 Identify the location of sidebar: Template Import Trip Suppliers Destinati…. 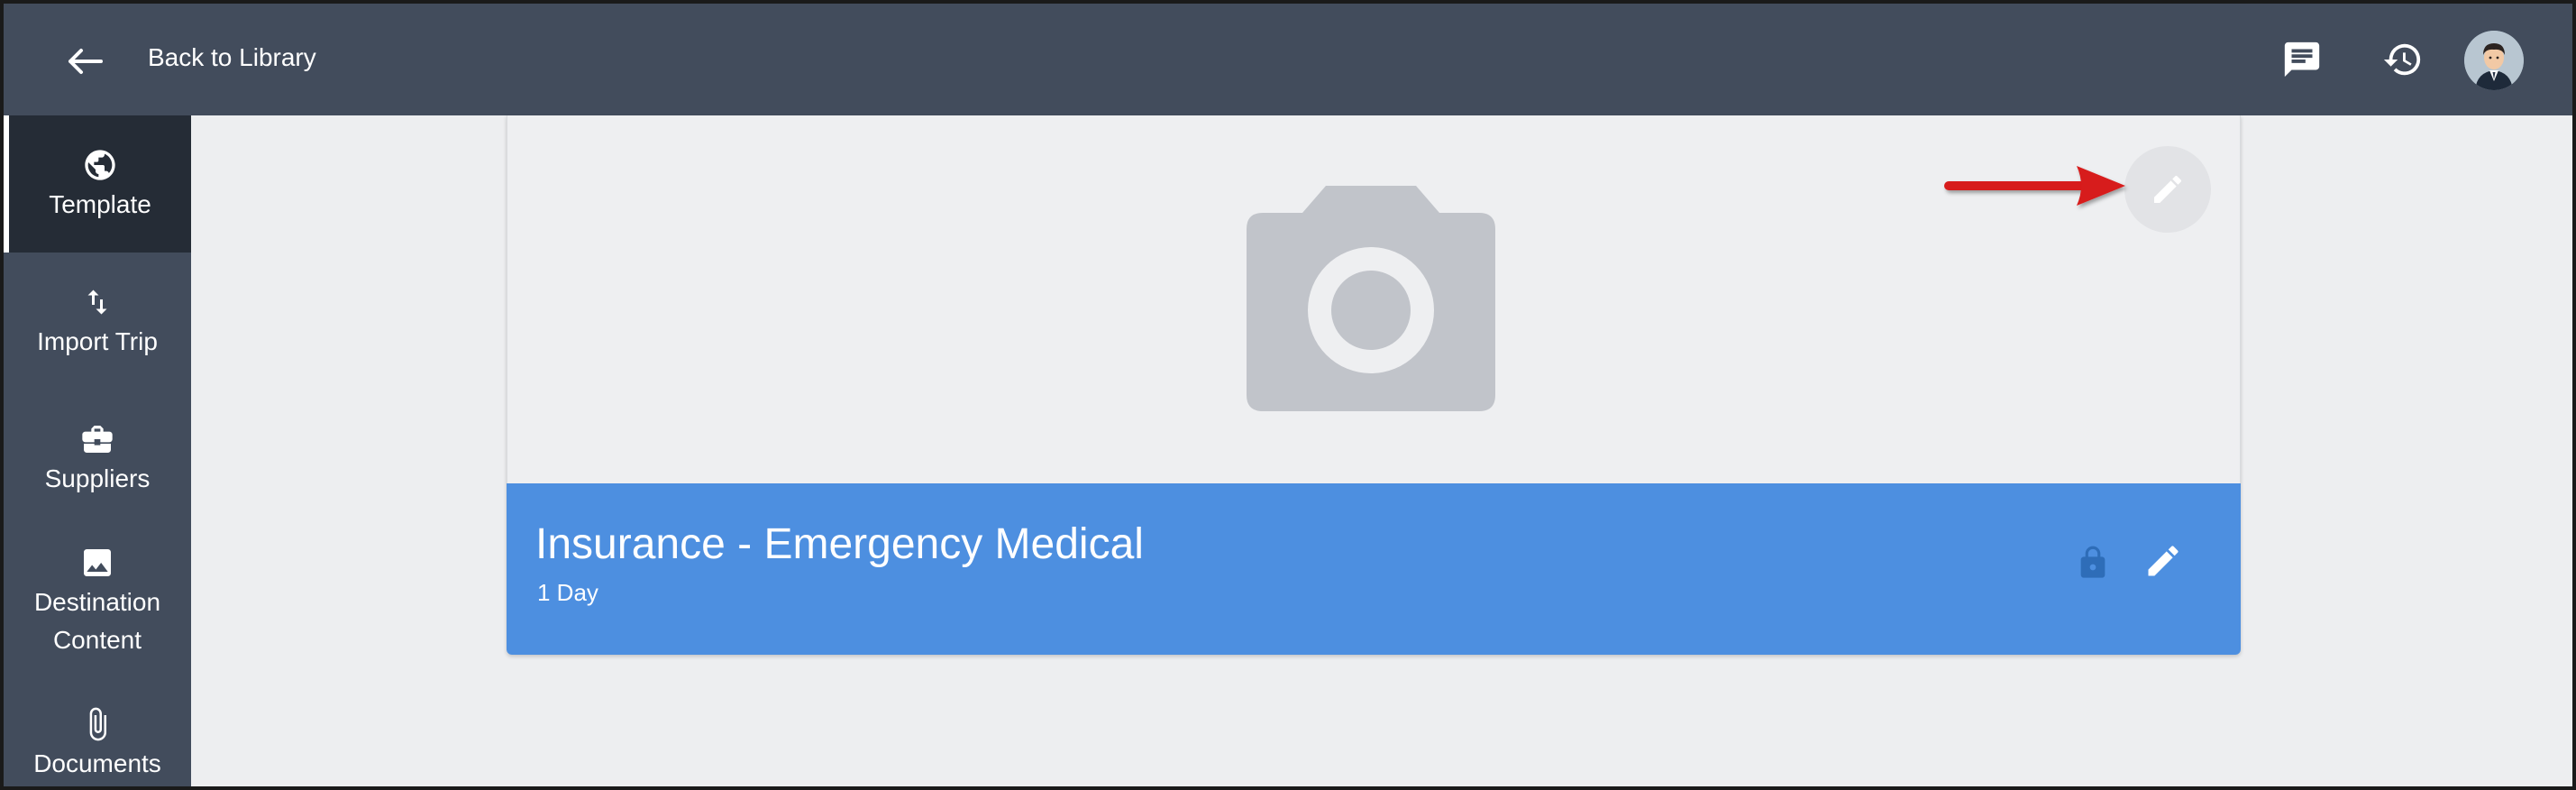
(97, 450).